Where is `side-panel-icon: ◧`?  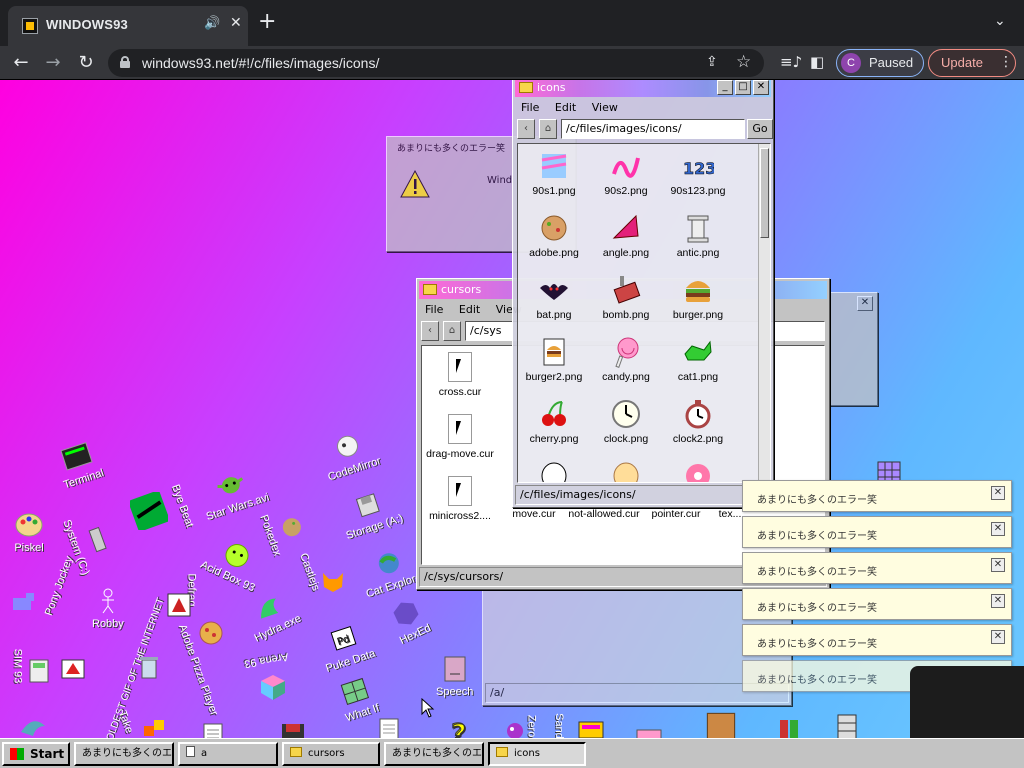
side-panel-icon: ◧ is located at coordinates (817, 62).